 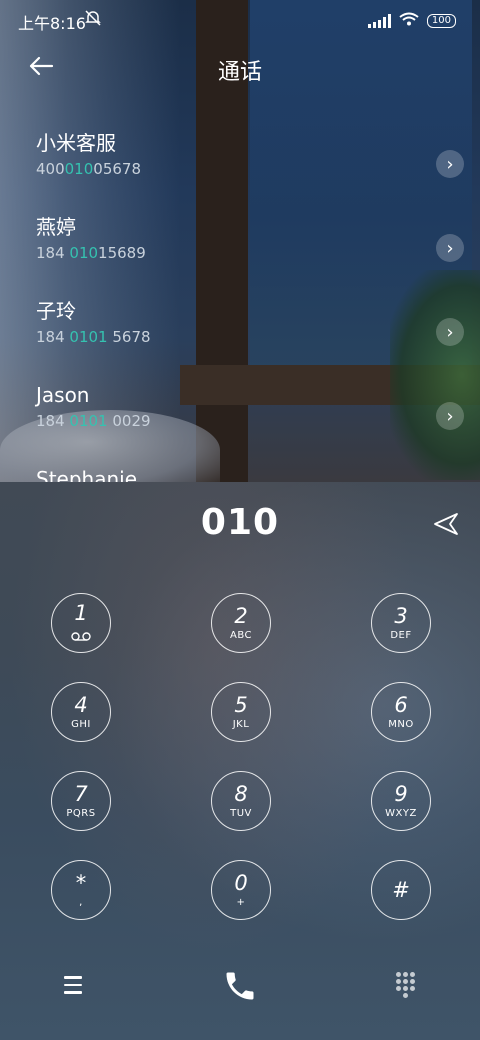 I want to click on phone-call-icon, so click(x=240, y=986).